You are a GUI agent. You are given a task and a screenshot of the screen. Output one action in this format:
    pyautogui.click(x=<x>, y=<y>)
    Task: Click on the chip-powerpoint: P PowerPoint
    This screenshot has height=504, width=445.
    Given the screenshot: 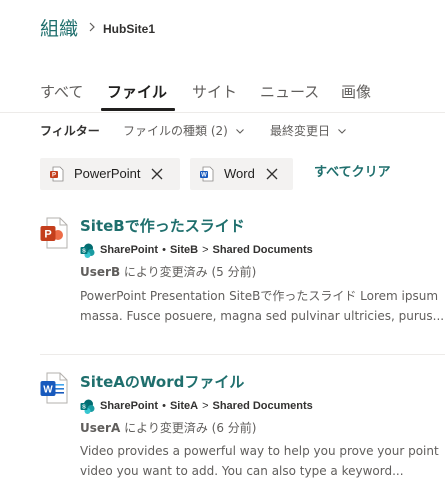 What is the action you would take?
    pyautogui.click(x=110, y=174)
    